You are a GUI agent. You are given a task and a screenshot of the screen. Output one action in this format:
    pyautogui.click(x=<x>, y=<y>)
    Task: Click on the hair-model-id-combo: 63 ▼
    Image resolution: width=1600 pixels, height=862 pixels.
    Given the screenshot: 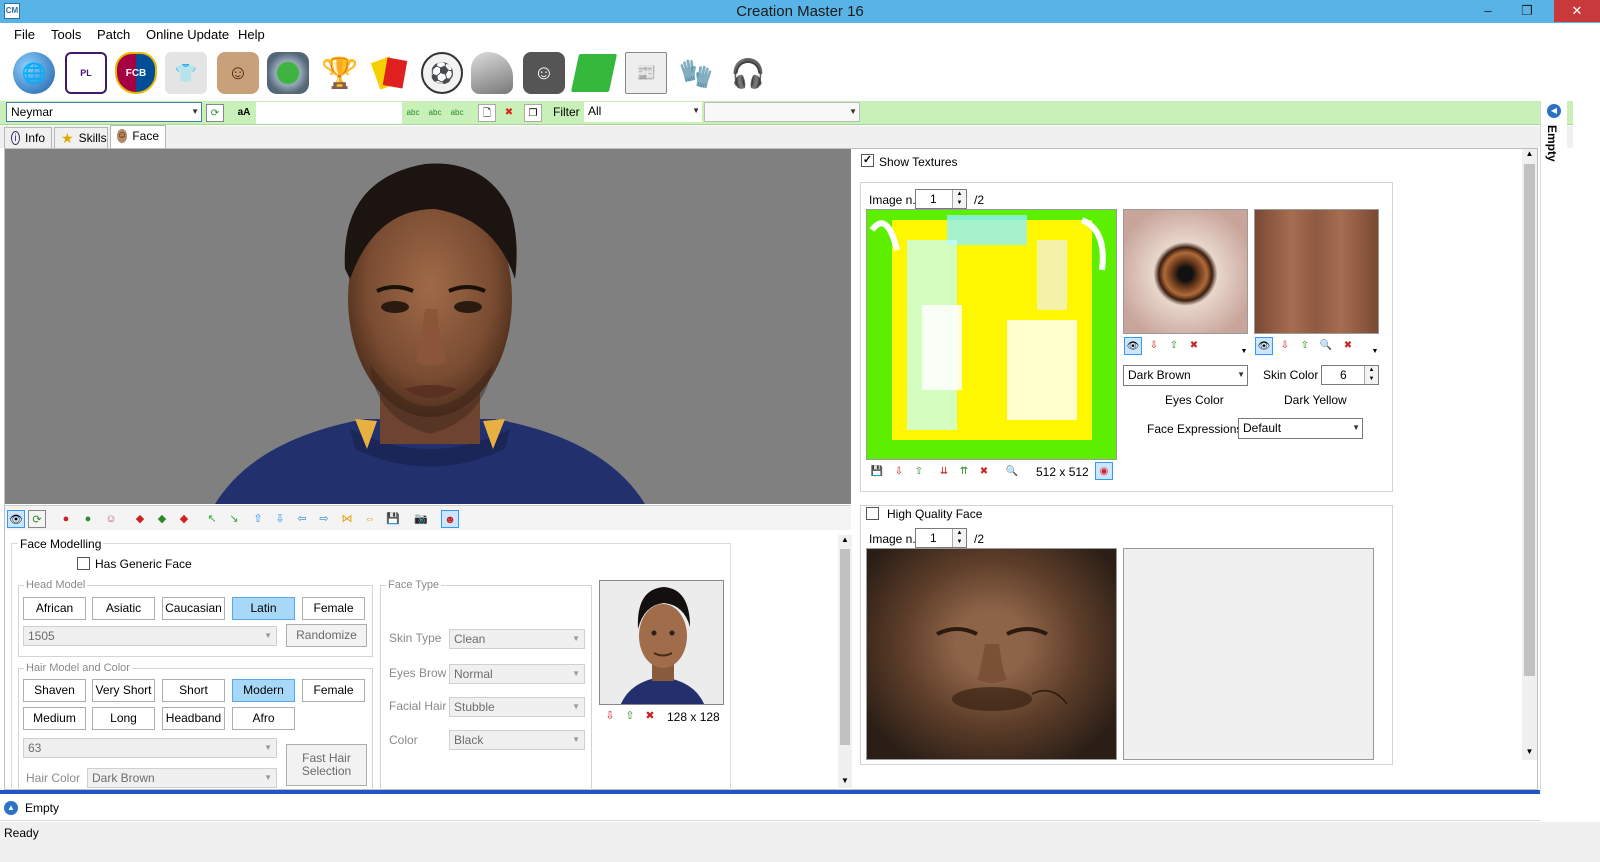 What is the action you would take?
    pyautogui.click(x=150, y=748)
    